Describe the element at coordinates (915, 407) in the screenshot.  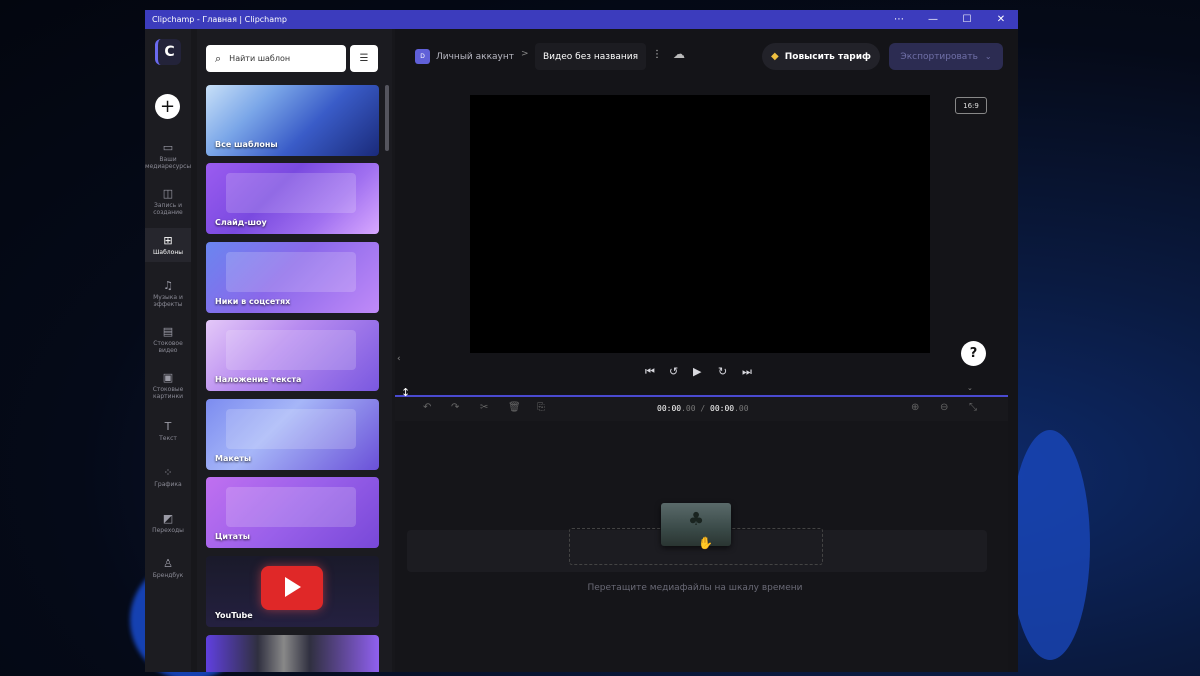
I see `zoom-in-icon: ⊕` at that location.